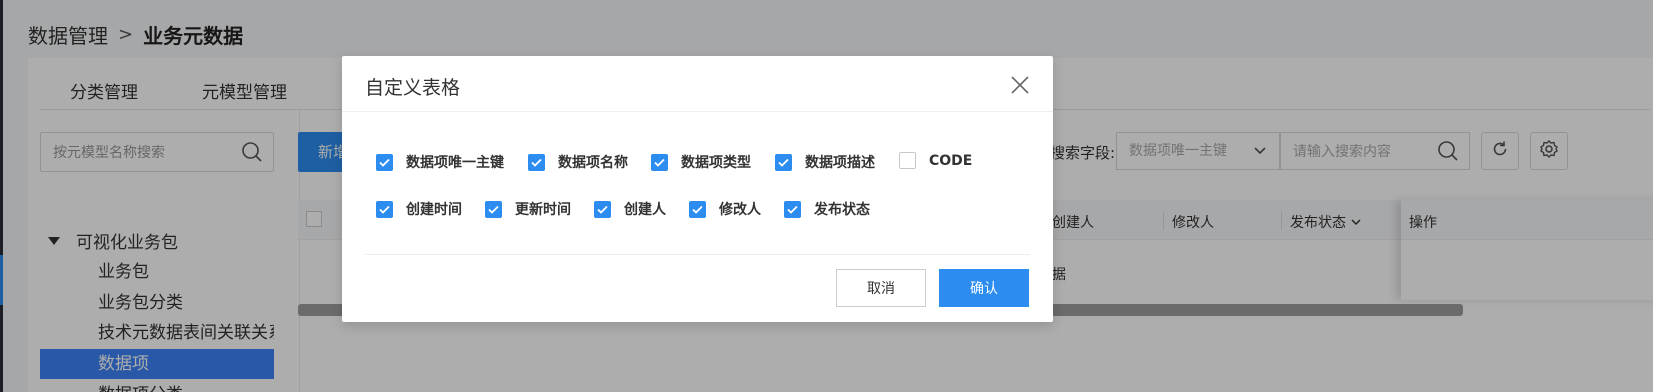  Describe the element at coordinates (951, 160) in the screenshot. I see `option-label: CODE` at that location.